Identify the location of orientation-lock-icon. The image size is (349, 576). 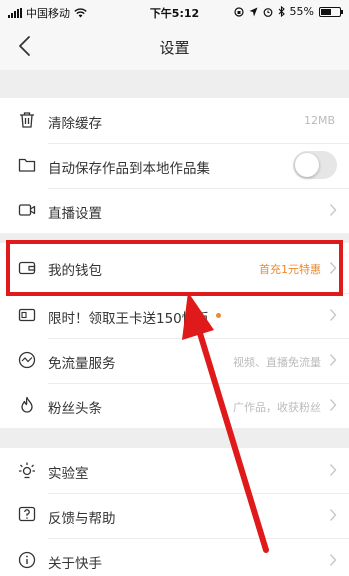
(238, 11).